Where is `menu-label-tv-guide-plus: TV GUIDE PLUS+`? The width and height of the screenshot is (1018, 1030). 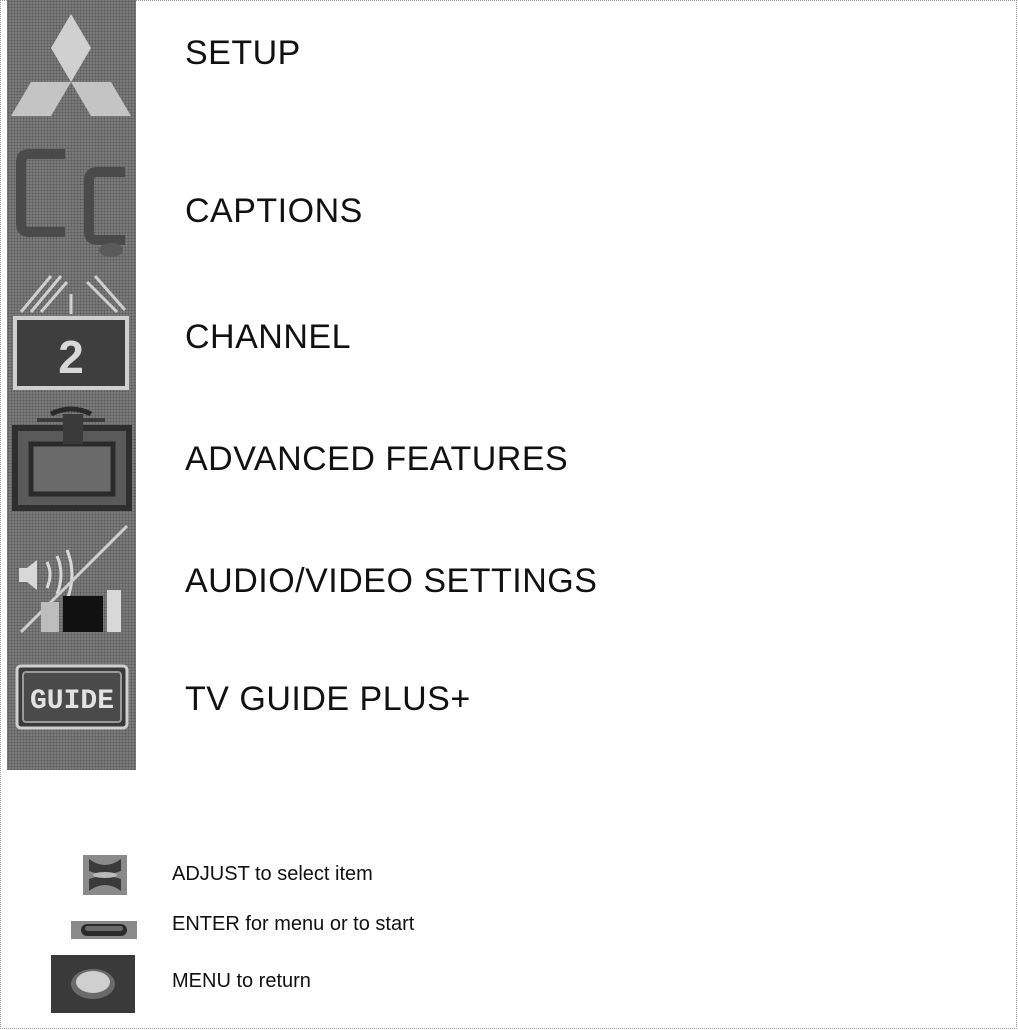
menu-label-tv-guide-plus: TV GUIDE PLUS+ is located at coordinates (328, 699).